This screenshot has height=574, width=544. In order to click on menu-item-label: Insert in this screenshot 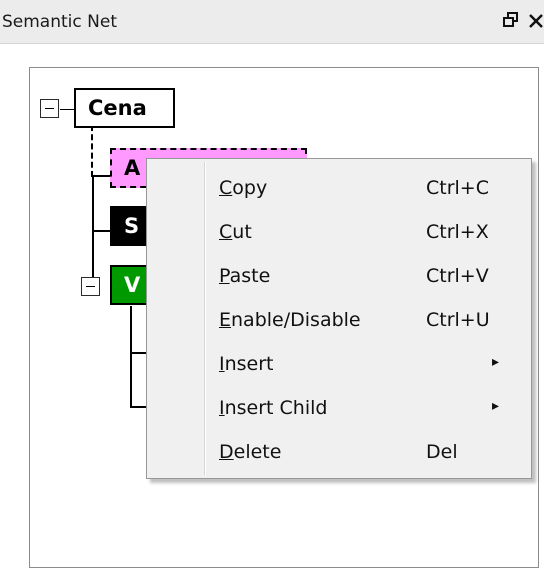, I will do `click(246, 364)`.